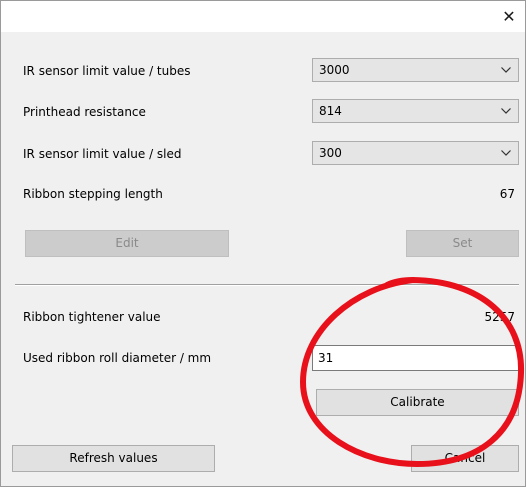 This screenshot has width=526, height=487. I want to click on edit-button: Edit, so click(127, 243).